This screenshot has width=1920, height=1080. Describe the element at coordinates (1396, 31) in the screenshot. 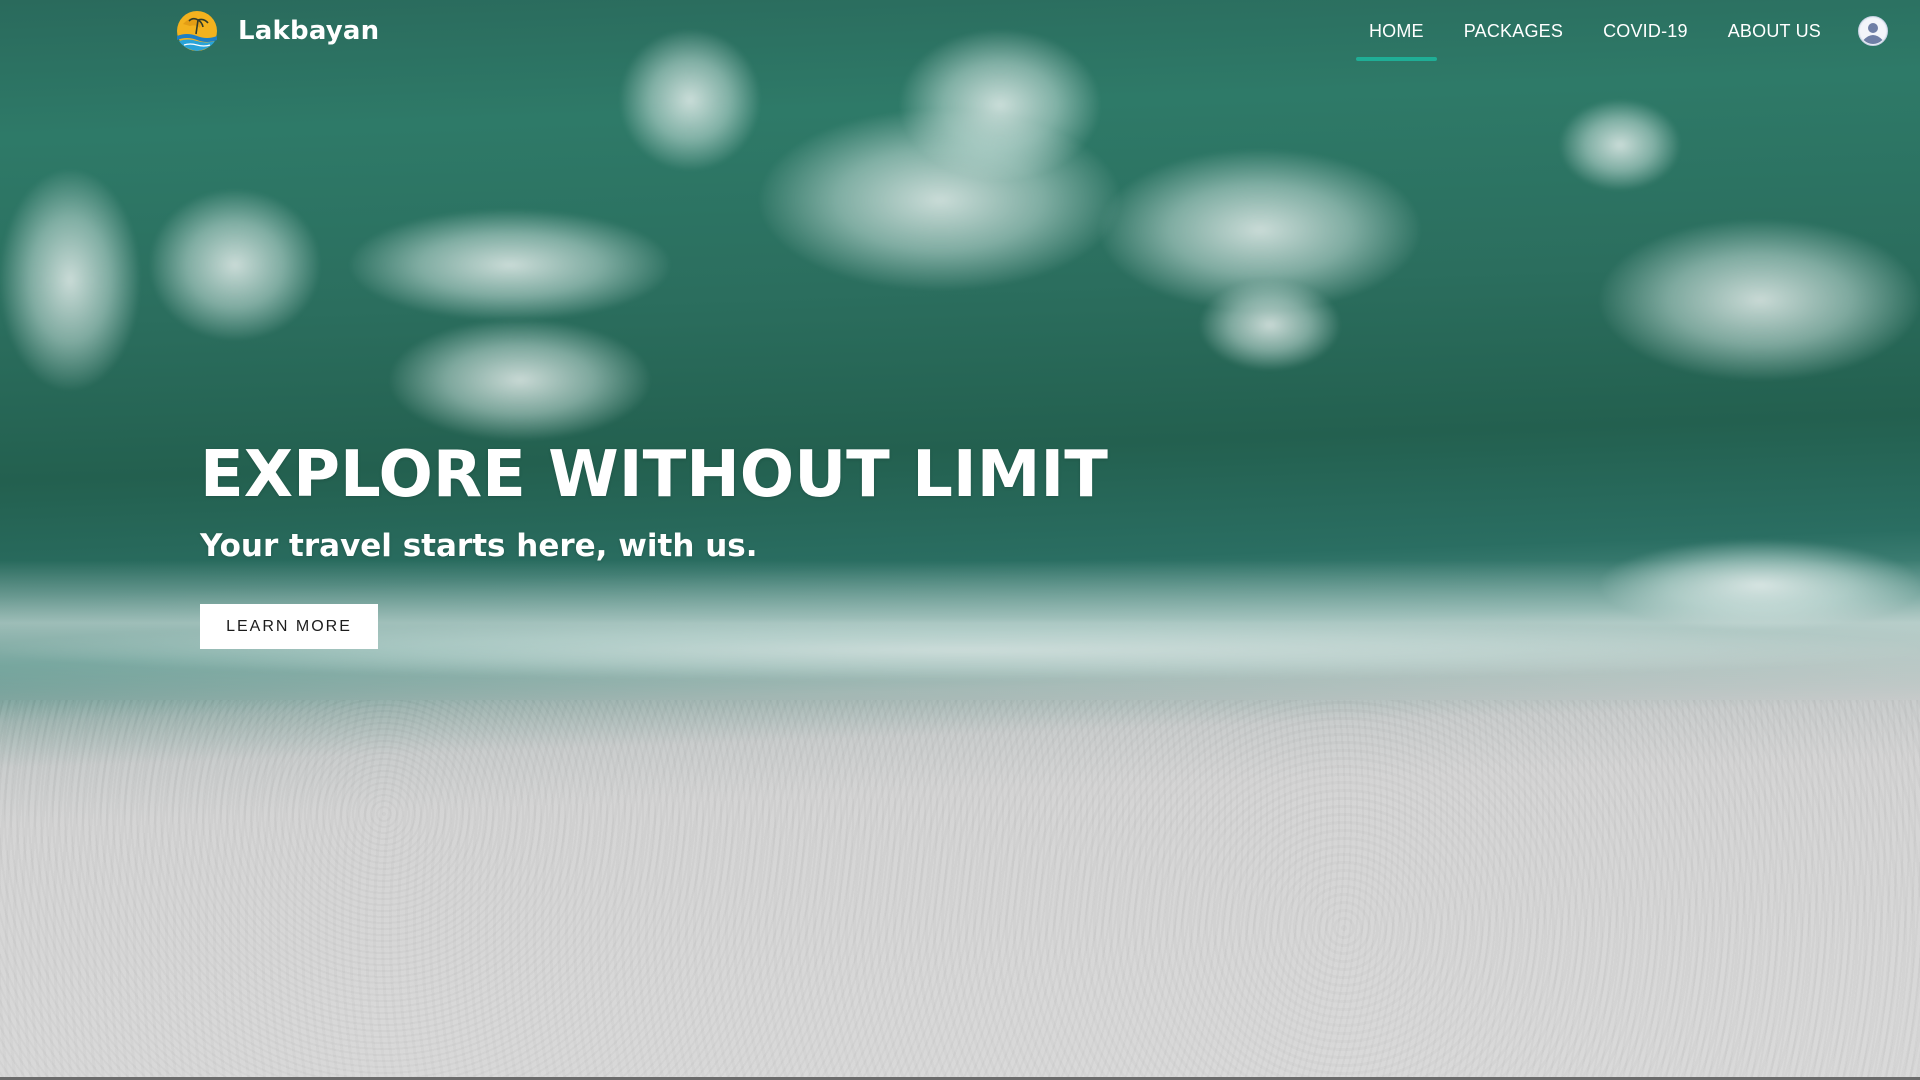

I see `nav-home-link: HOME` at that location.